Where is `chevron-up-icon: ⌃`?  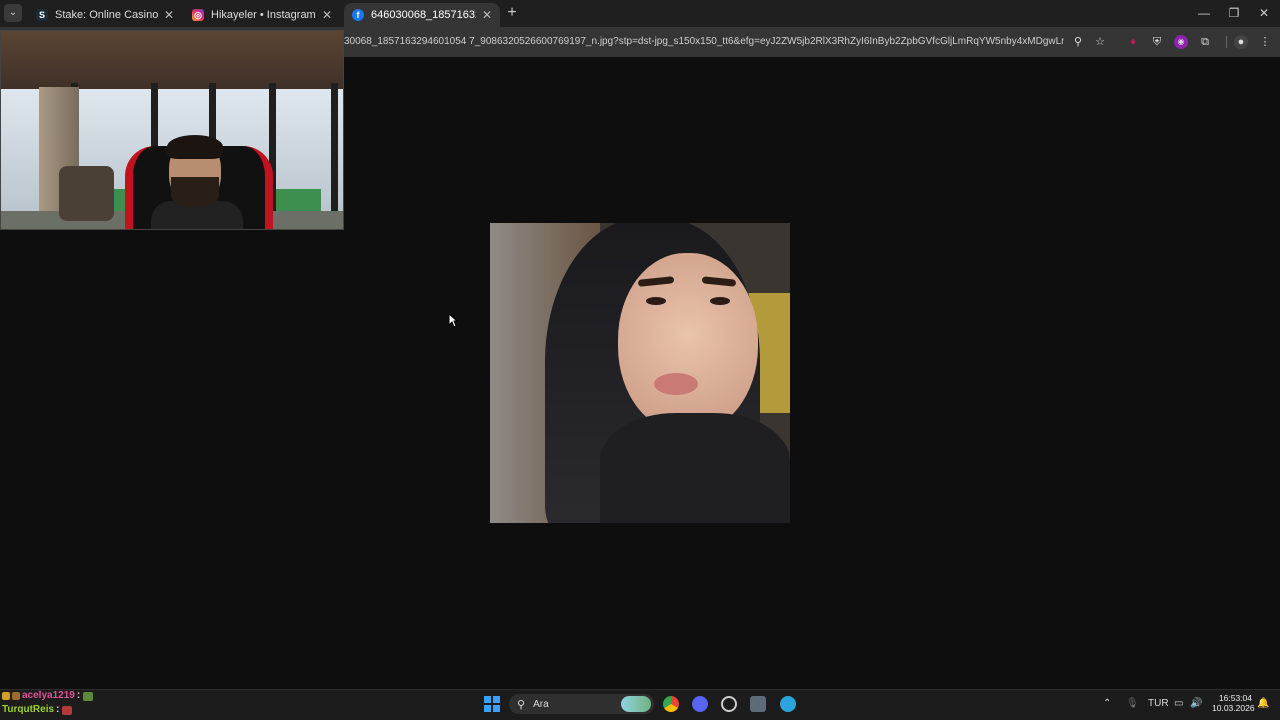 chevron-up-icon: ⌃ is located at coordinates (1107, 703).